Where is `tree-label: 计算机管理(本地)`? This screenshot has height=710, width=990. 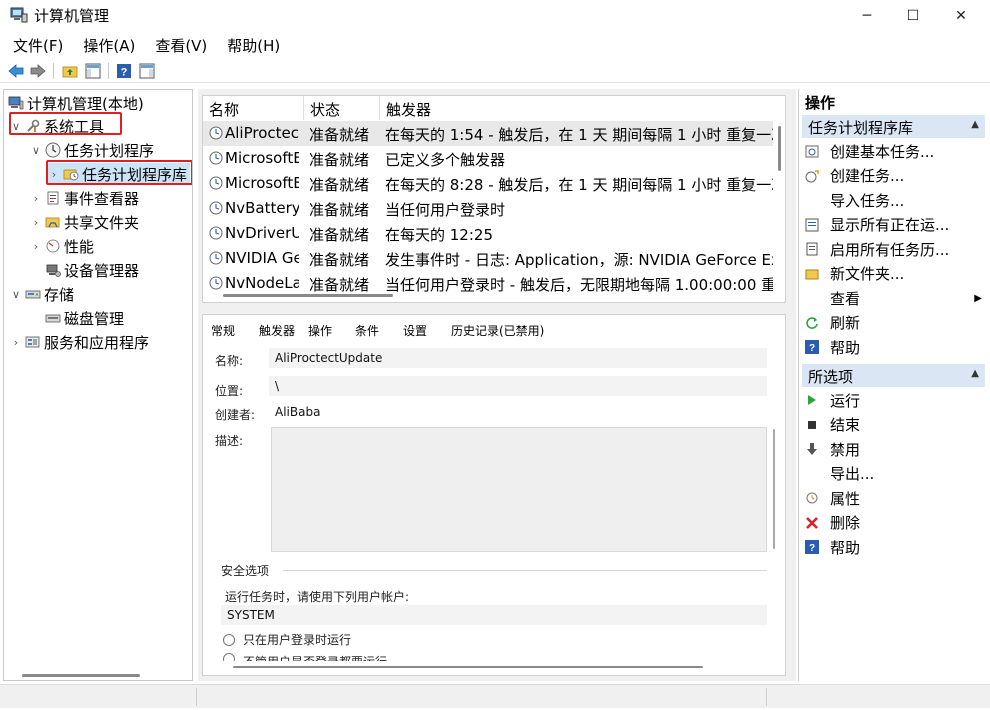
tree-label: 计算机管理(本地) is located at coordinates (85, 103).